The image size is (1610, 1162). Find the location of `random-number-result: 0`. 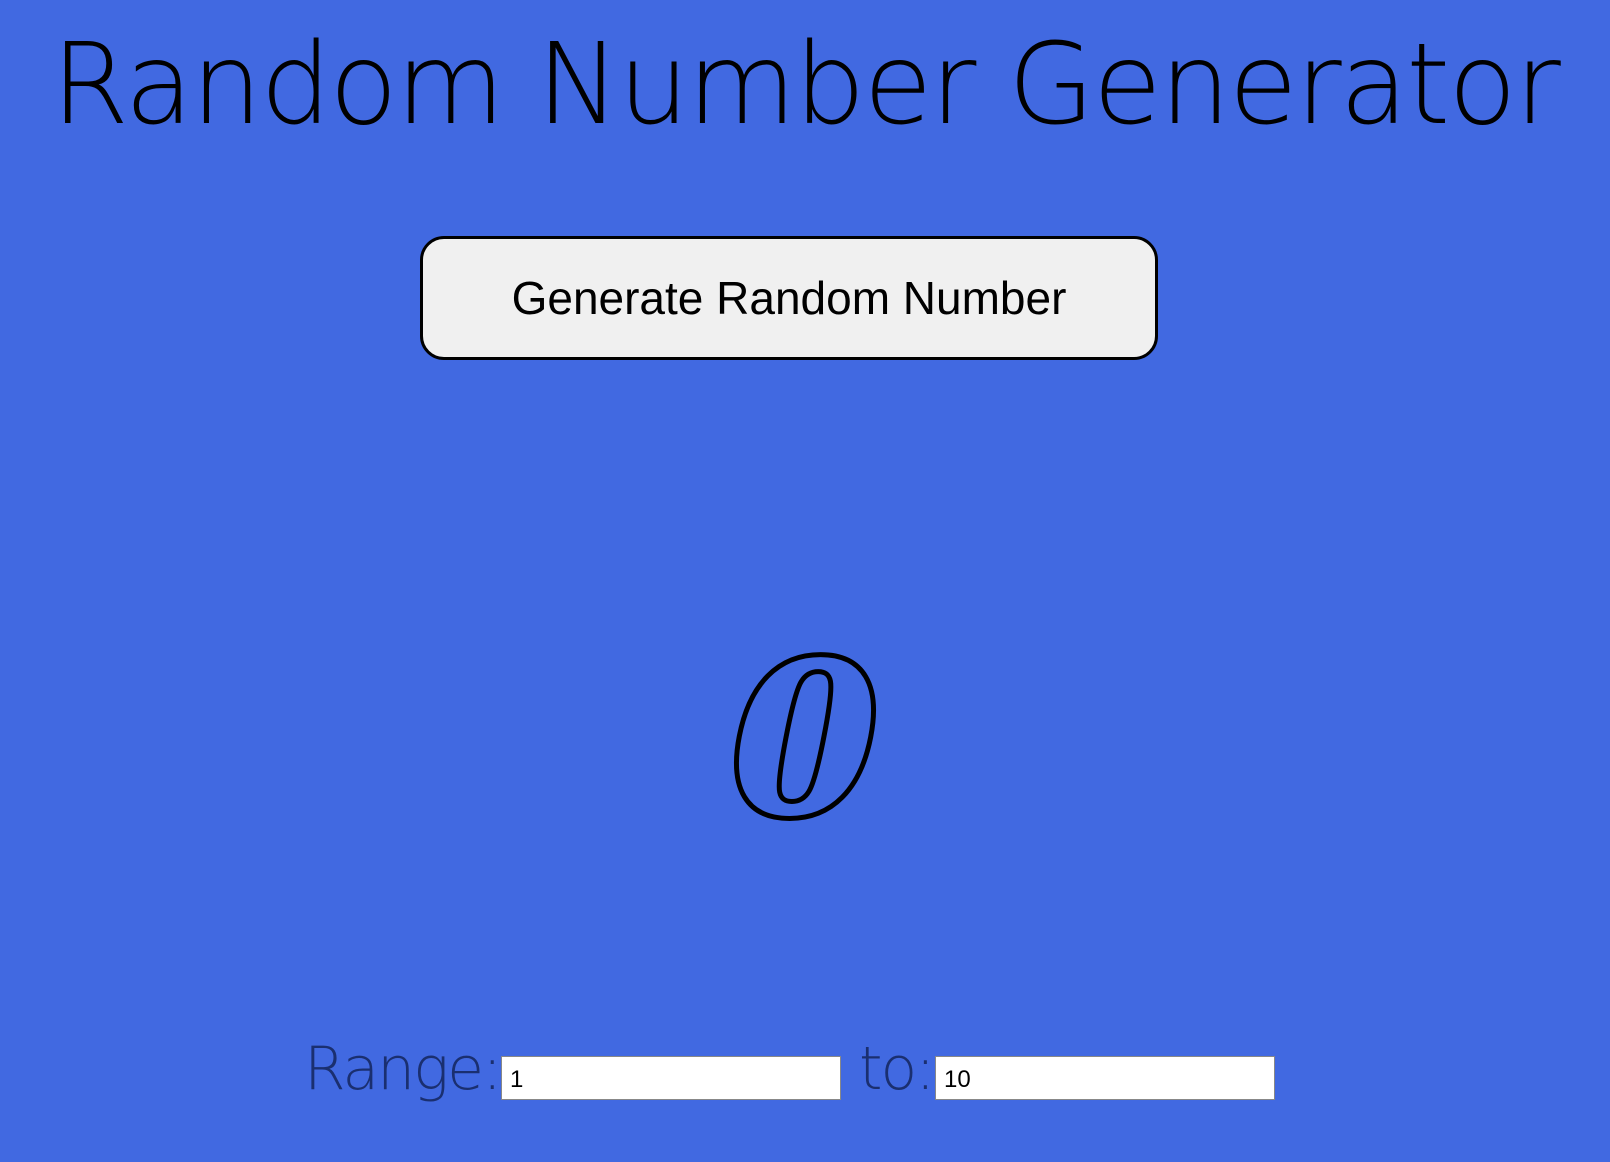

random-number-result: 0 is located at coordinates (805, 739).